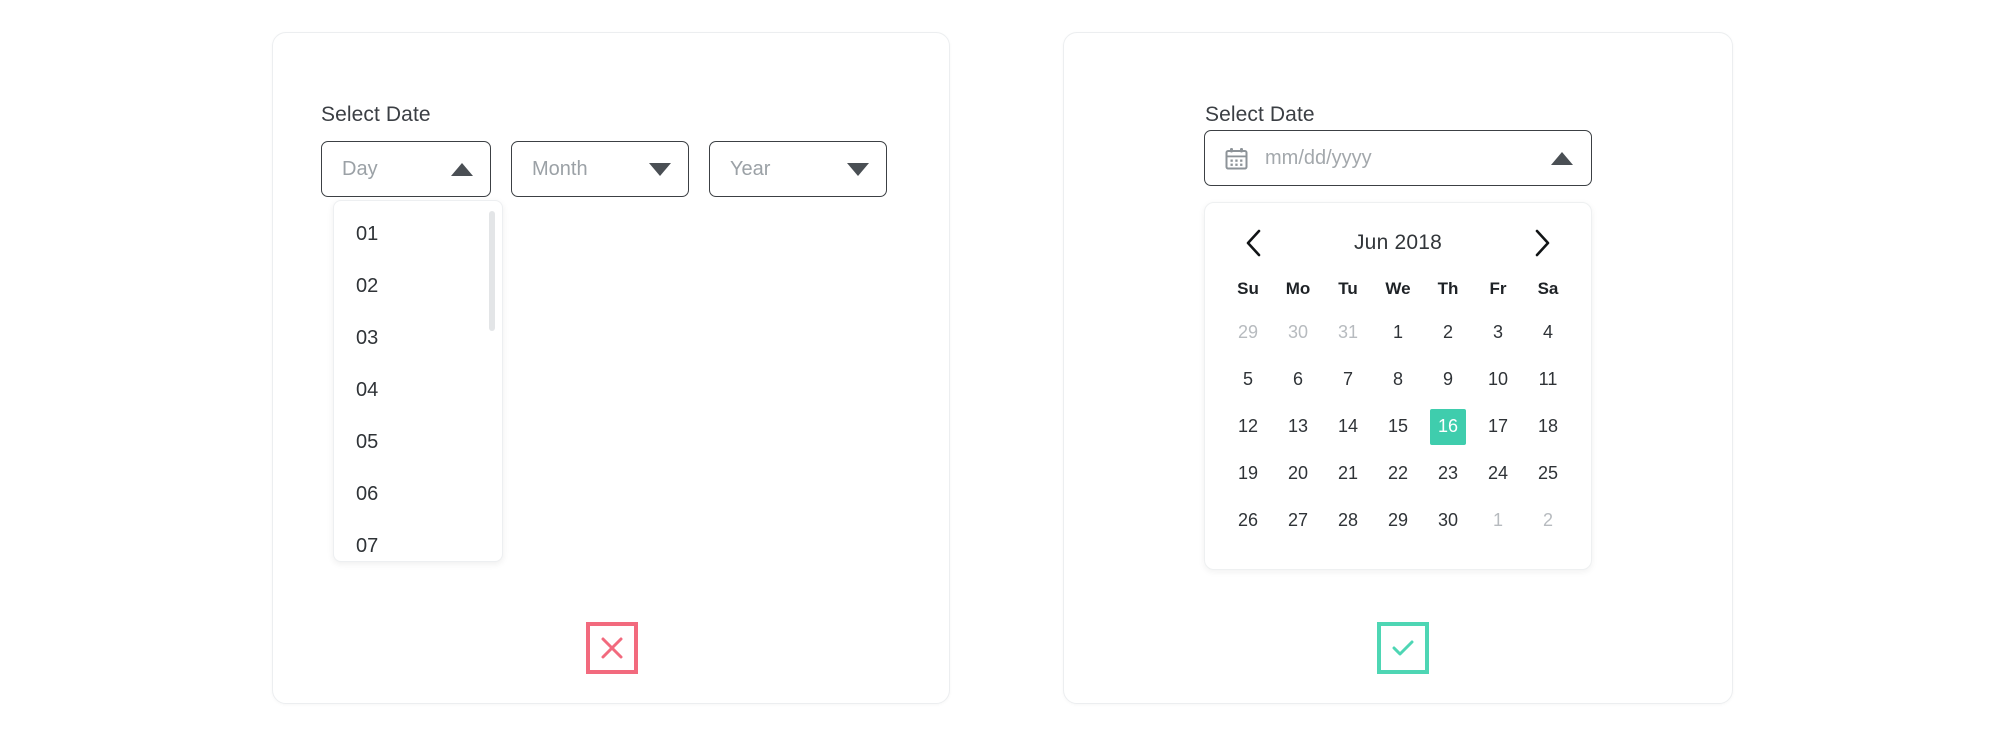 This screenshot has width=2000, height=733. Describe the element at coordinates (560, 168) in the screenshot. I see `month-select-placeholder: Month` at that location.